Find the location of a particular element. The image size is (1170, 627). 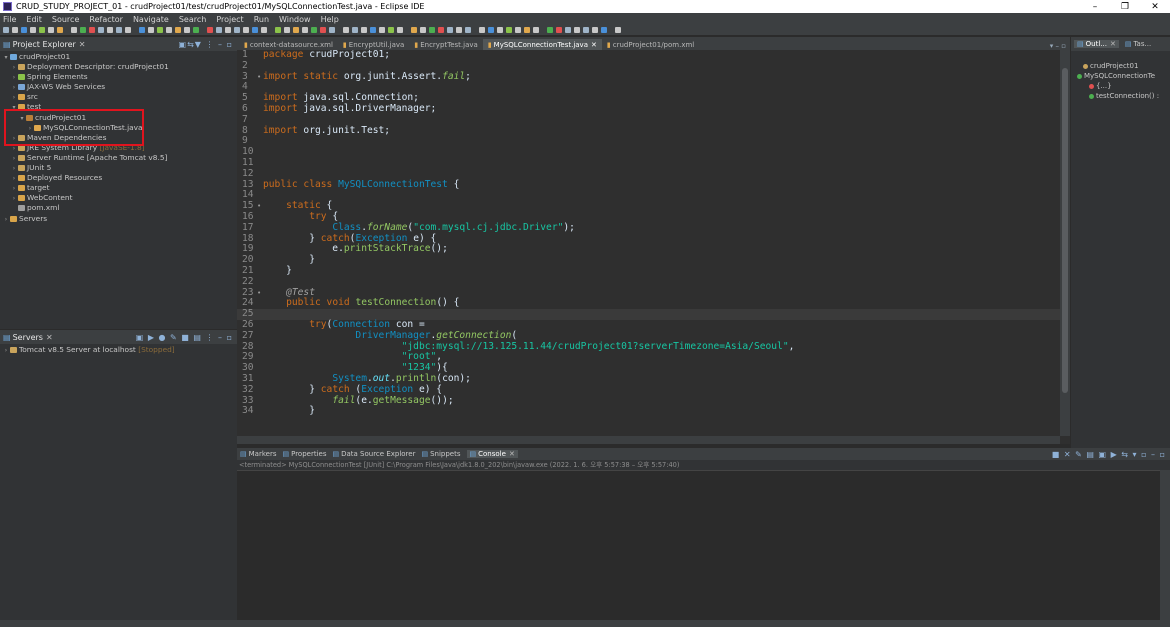

tree-item: › target is located at coordinates (118, 188).